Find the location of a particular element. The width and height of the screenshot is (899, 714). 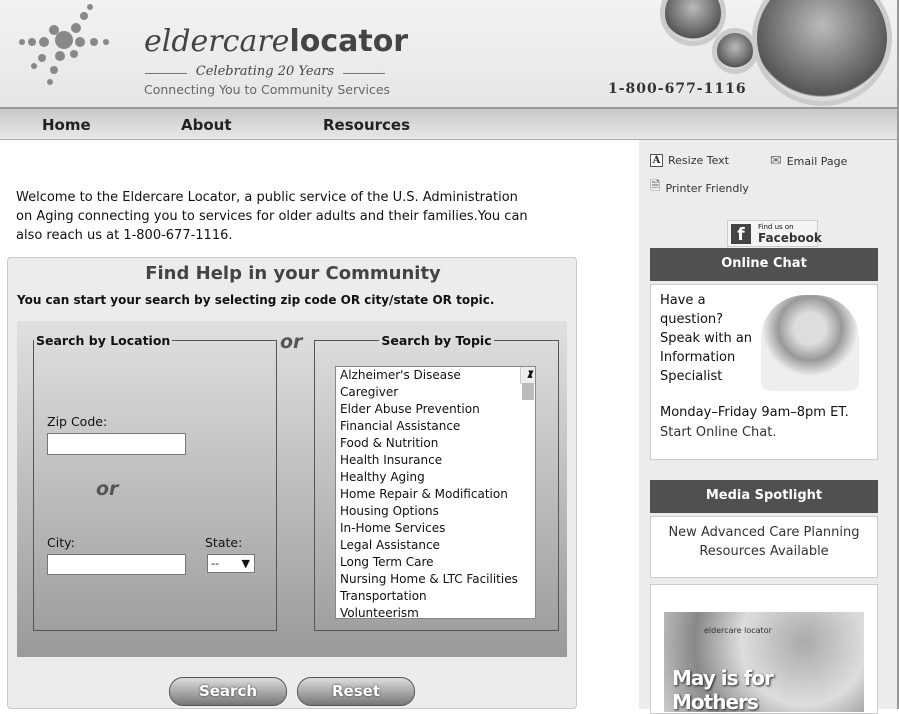

printer-friendly-label: Printer Friendly is located at coordinates (707, 188).